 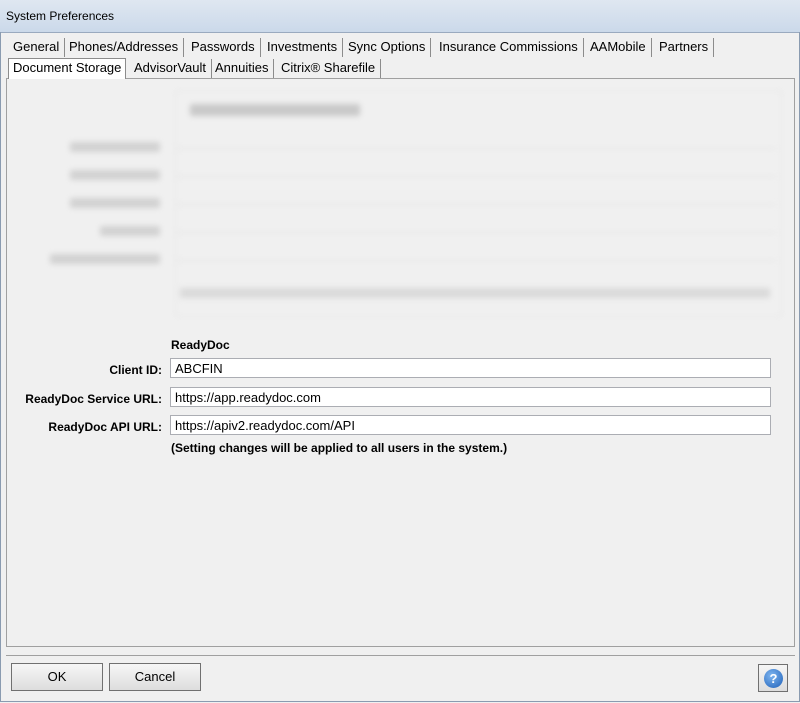 What do you see at coordinates (618, 47) in the screenshot?
I see `tab-aamobile: AAMobile` at bounding box center [618, 47].